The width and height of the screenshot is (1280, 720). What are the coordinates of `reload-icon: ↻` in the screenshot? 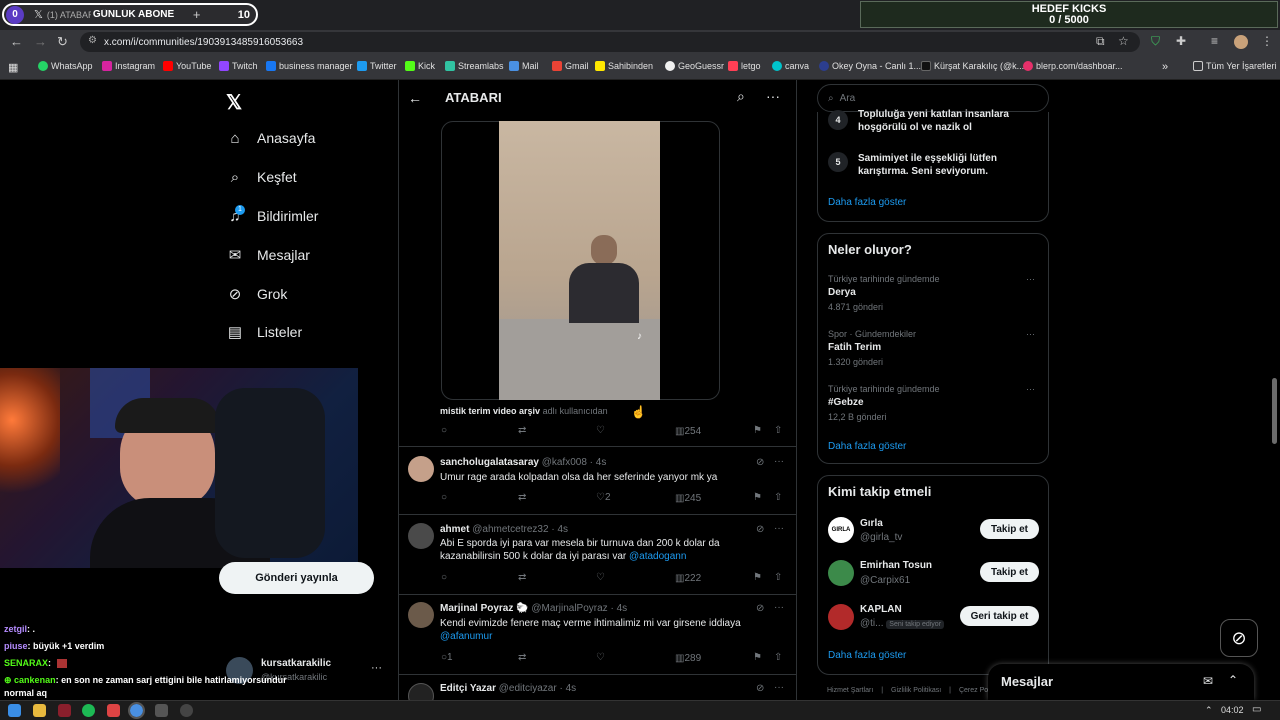 It's located at (62, 42).